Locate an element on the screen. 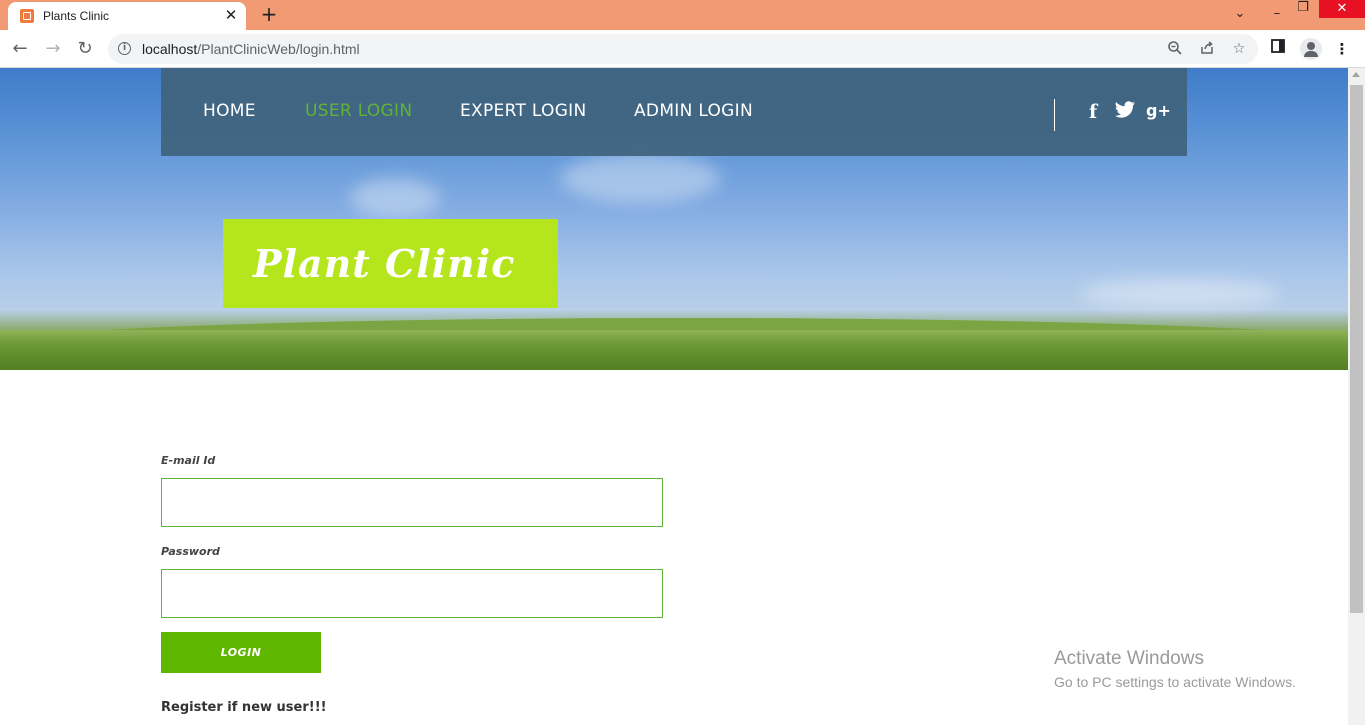 The height and width of the screenshot is (725, 1365). window-close-button: ✕ is located at coordinates (1342, 9).